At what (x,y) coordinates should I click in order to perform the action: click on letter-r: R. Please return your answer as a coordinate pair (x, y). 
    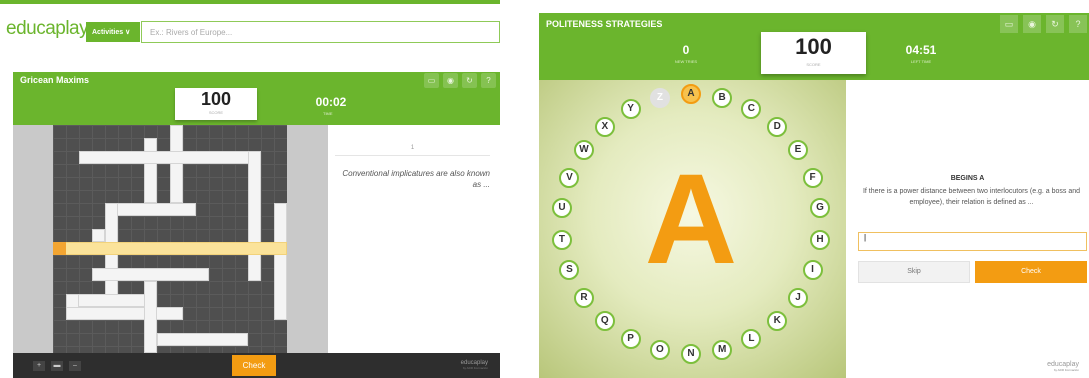
    Looking at the image, I should click on (584, 297).